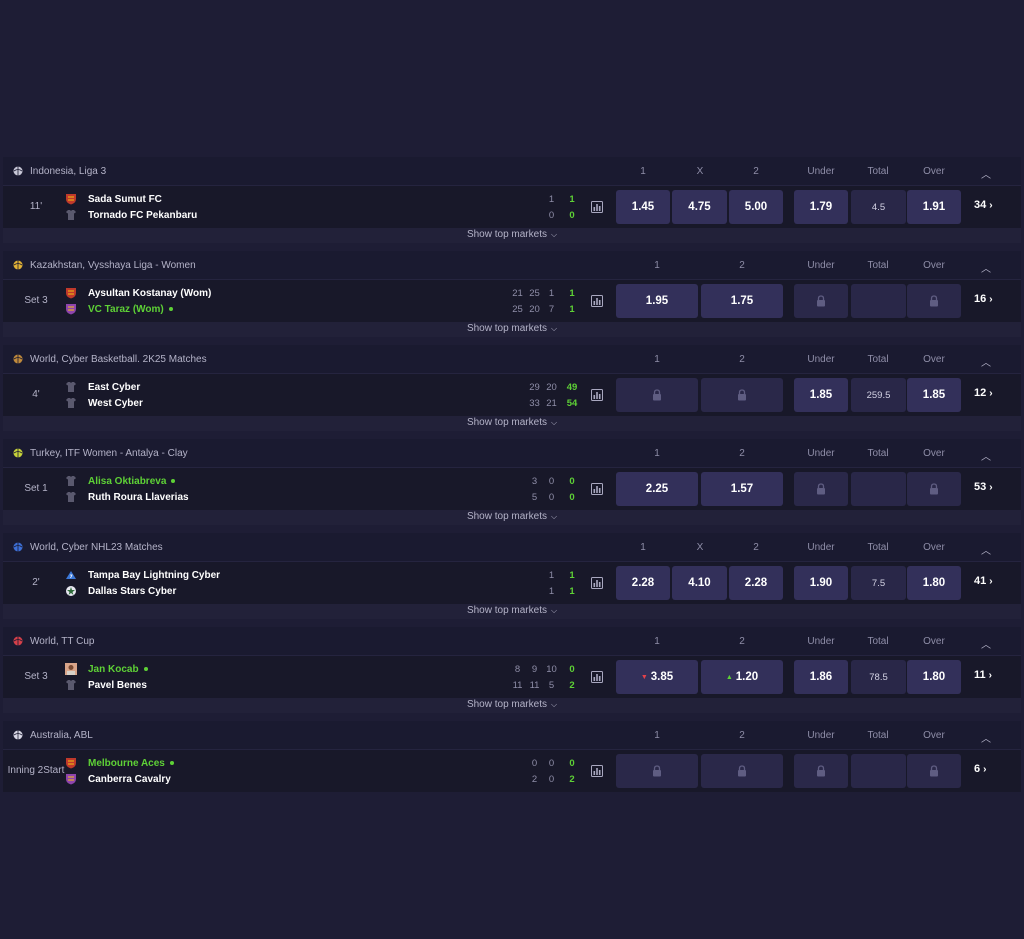 Image resolution: width=1024 pixels, height=939 pixels. What do you see at coordinates (657, 301) in the screenshot?
I see `odds-1-button: 1.95` at bounding box center [657, 301].